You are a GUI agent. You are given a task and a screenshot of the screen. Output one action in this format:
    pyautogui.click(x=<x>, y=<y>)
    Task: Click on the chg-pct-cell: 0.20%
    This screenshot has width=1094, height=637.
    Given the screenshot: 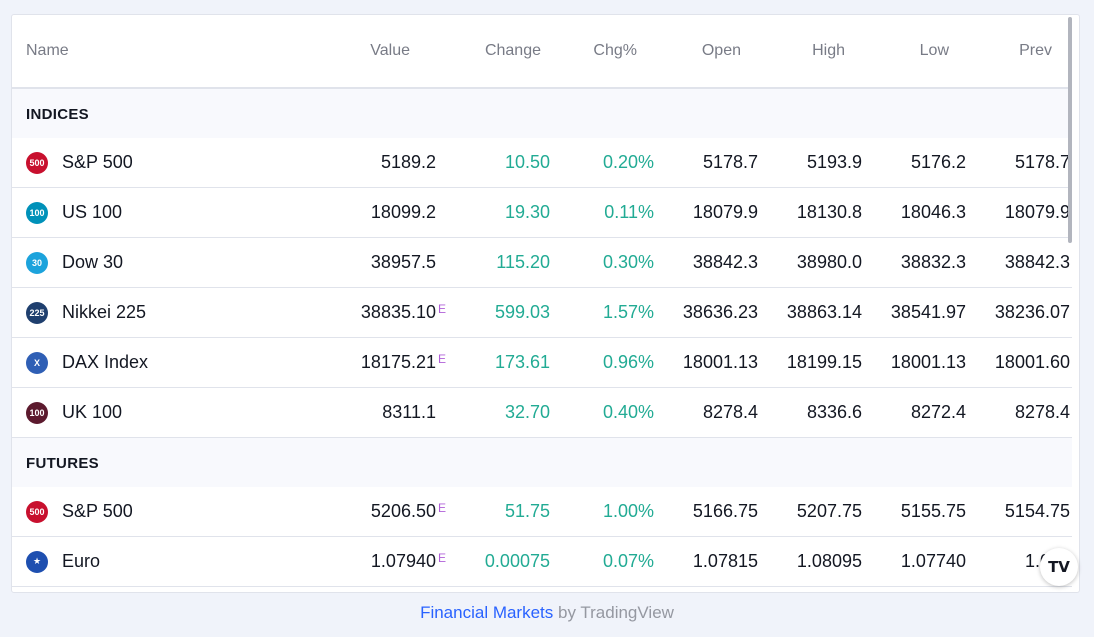 What is the action you would take?
    pyautogui.click(x=628, y=162)
    